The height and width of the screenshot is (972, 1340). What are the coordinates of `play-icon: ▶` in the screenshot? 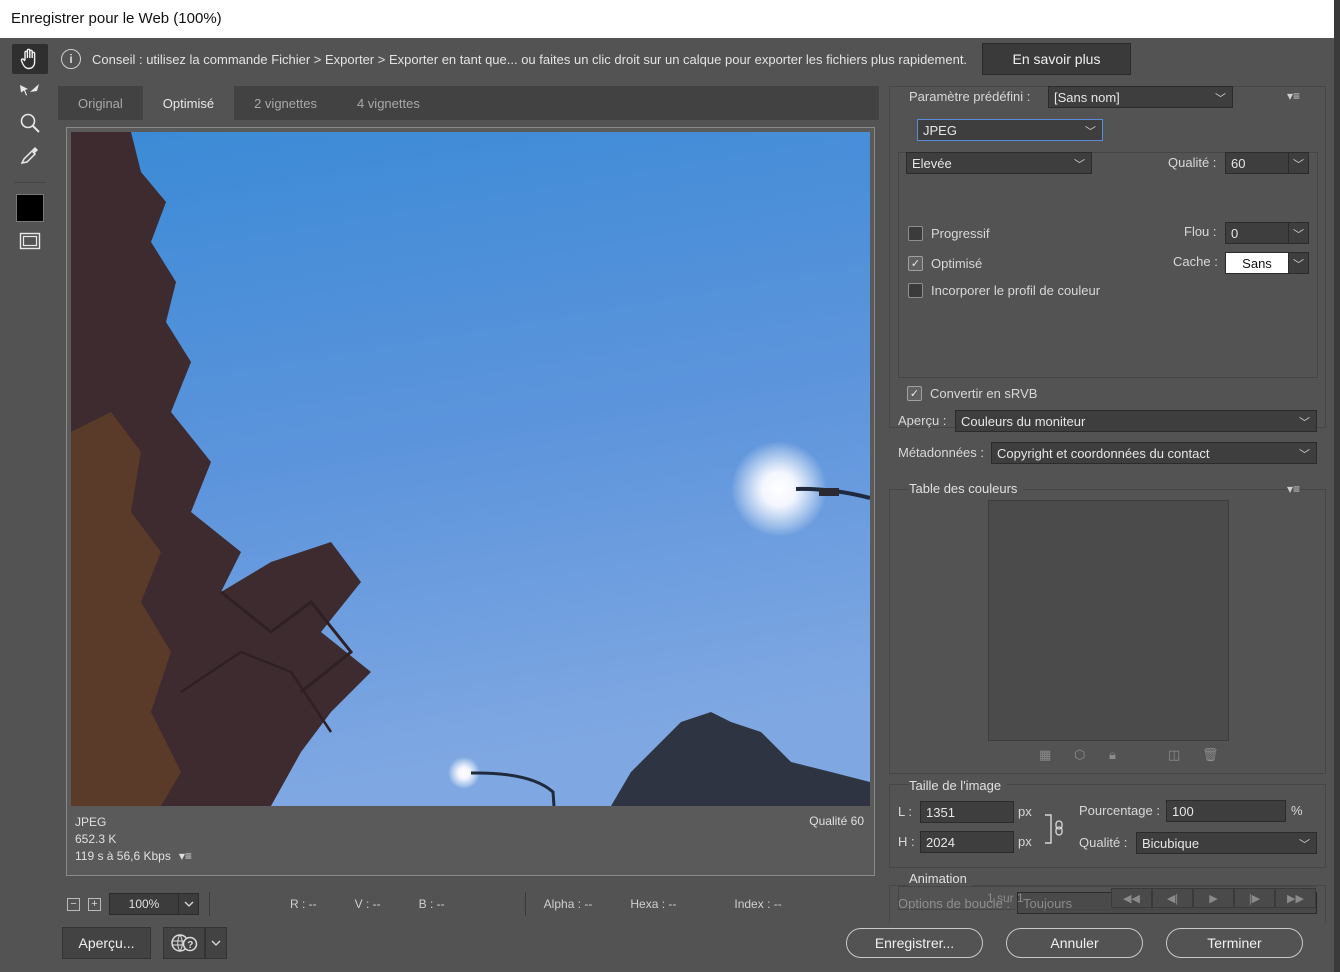 It's located at (1213, 898).